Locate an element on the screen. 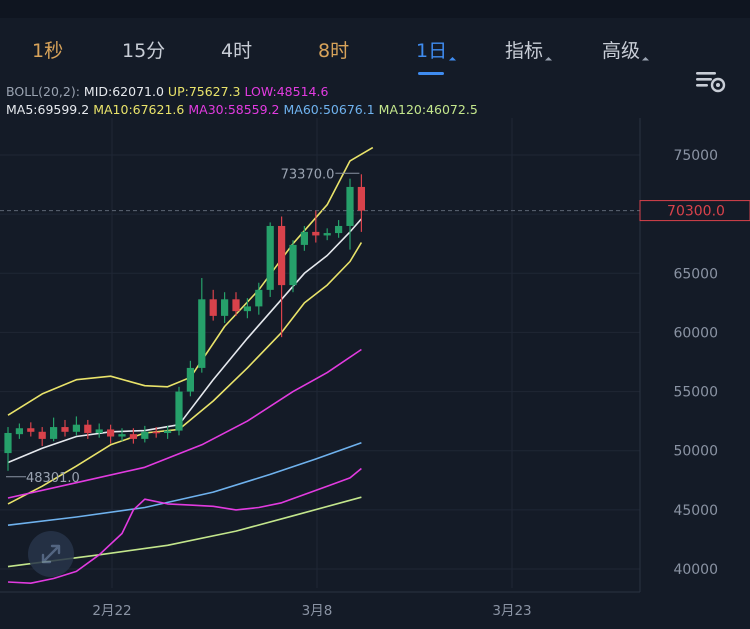  tab-label: 1日 is located at coordinates (432, 51).